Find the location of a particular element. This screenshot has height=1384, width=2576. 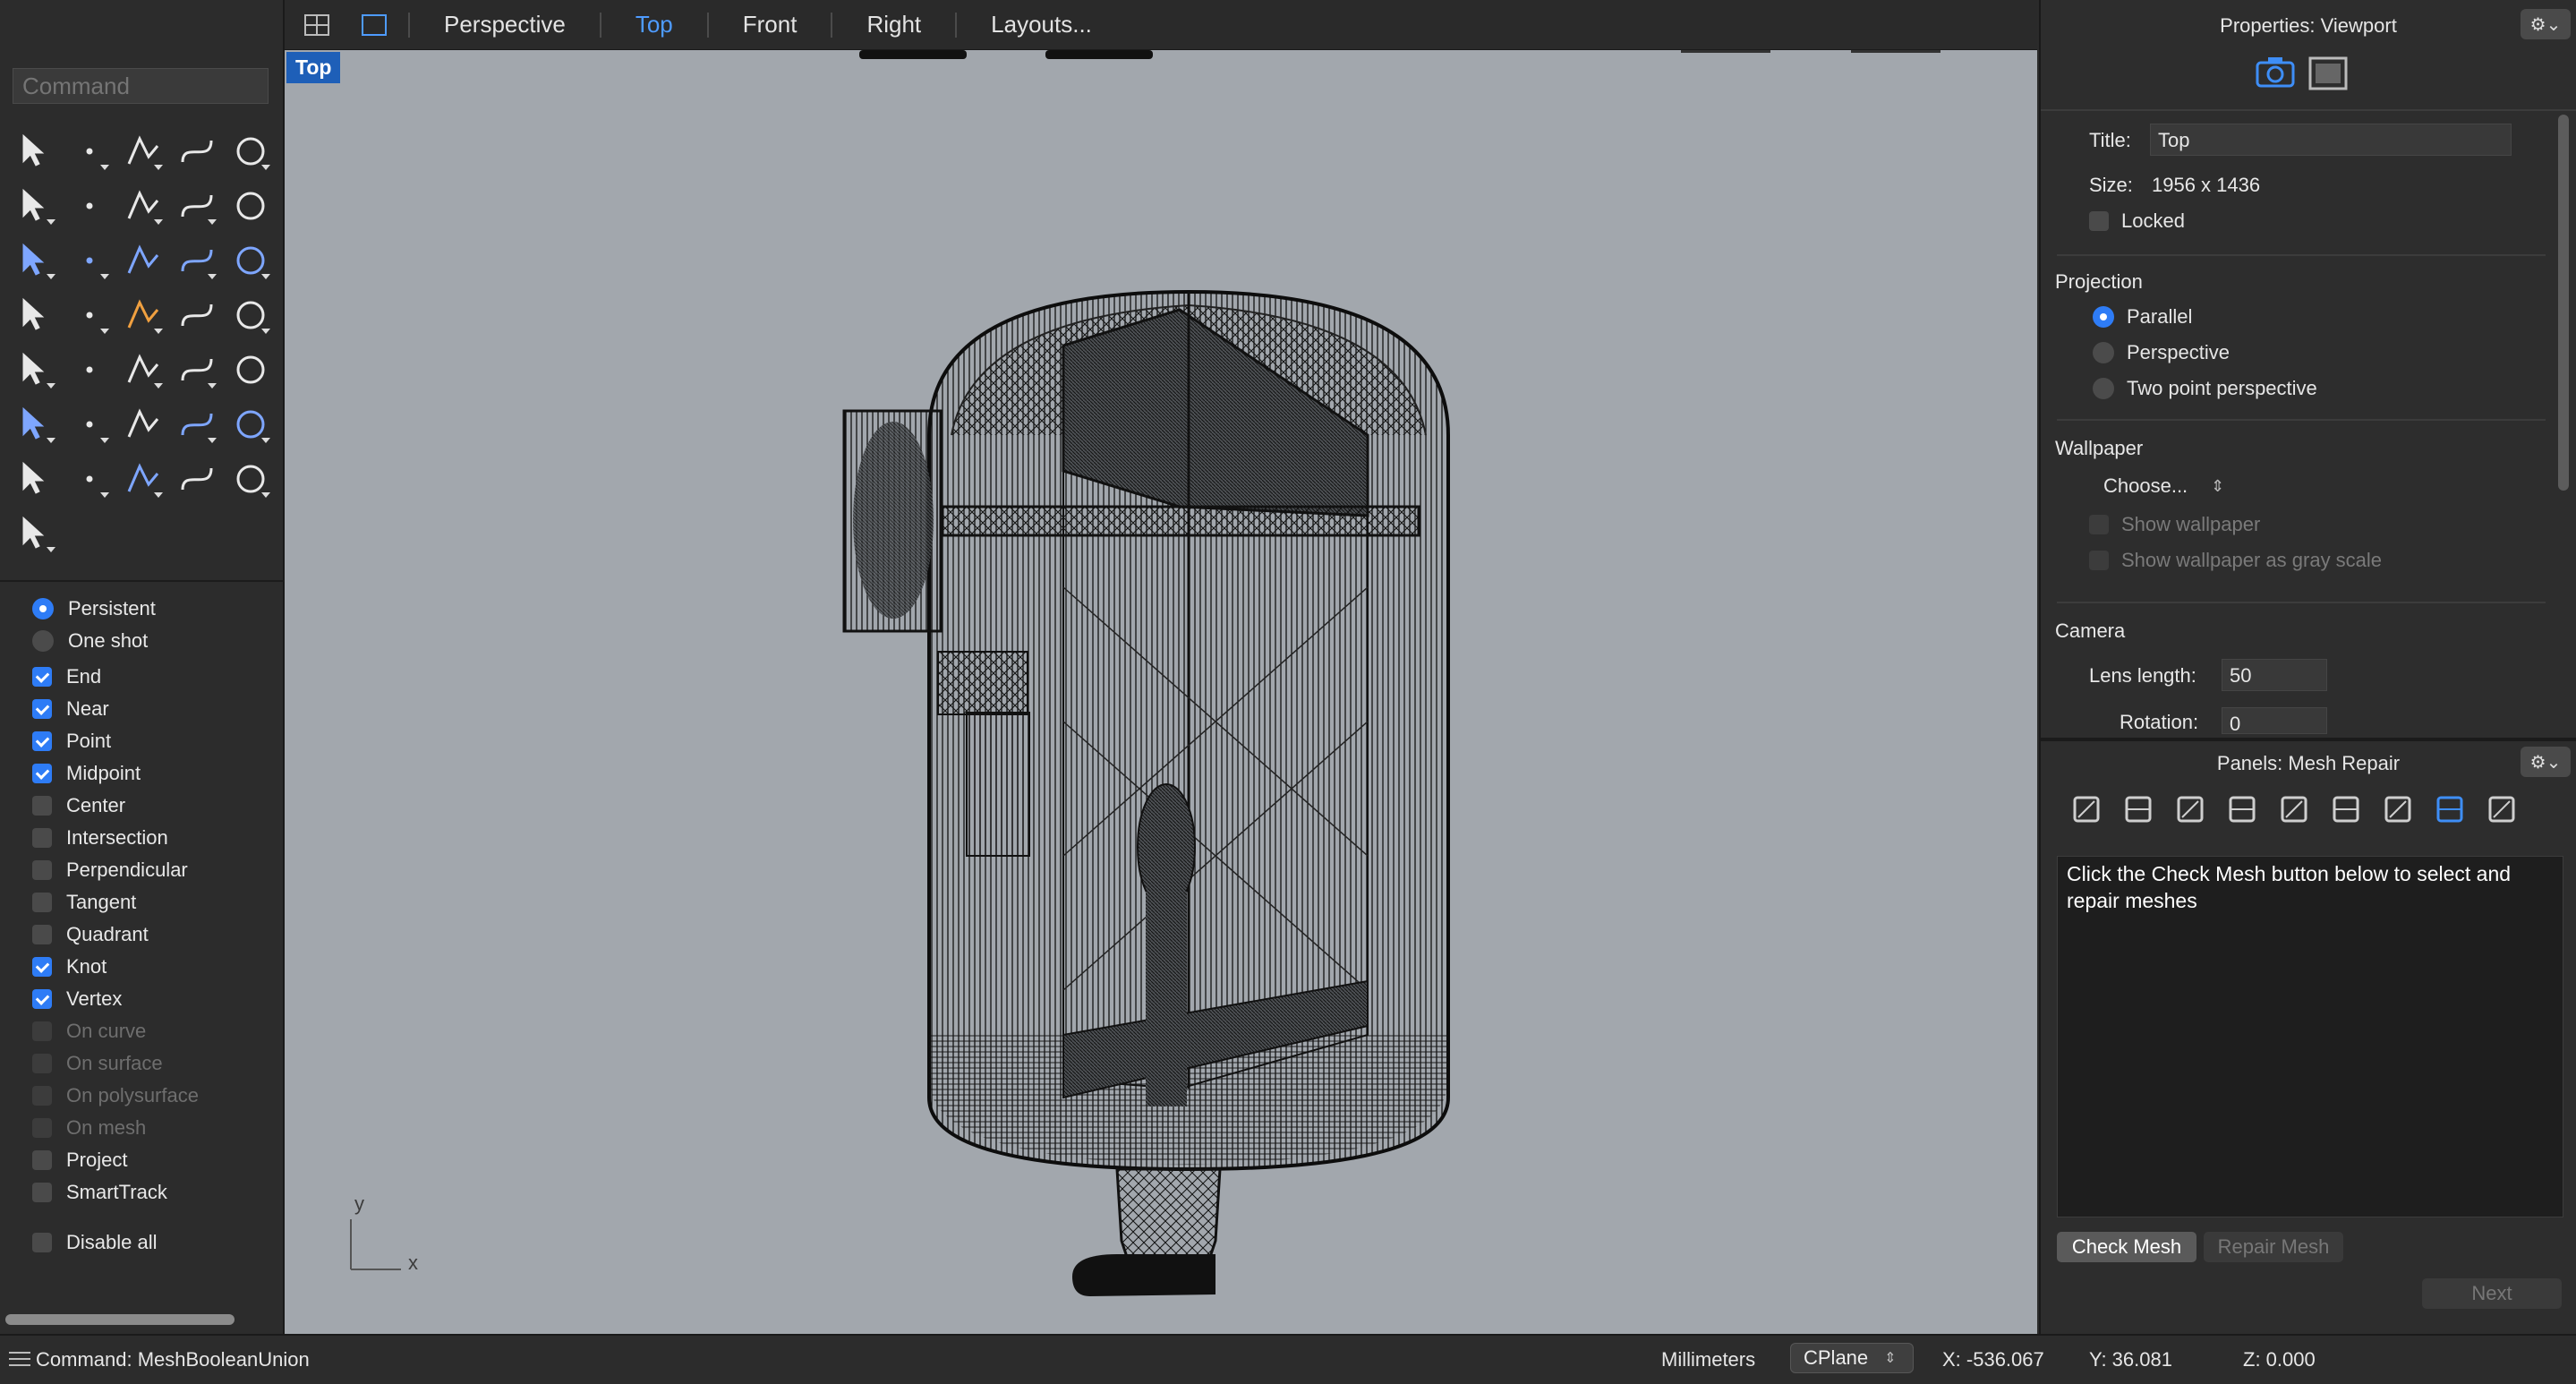

tab-perspective: Perspective is located at coordinates (505, 24).